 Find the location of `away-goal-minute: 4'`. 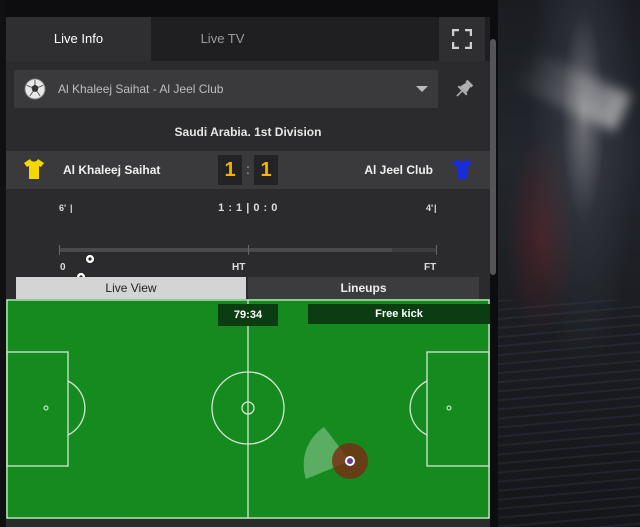

away-goal-minute: 4' is located at coordinates (430, 208).